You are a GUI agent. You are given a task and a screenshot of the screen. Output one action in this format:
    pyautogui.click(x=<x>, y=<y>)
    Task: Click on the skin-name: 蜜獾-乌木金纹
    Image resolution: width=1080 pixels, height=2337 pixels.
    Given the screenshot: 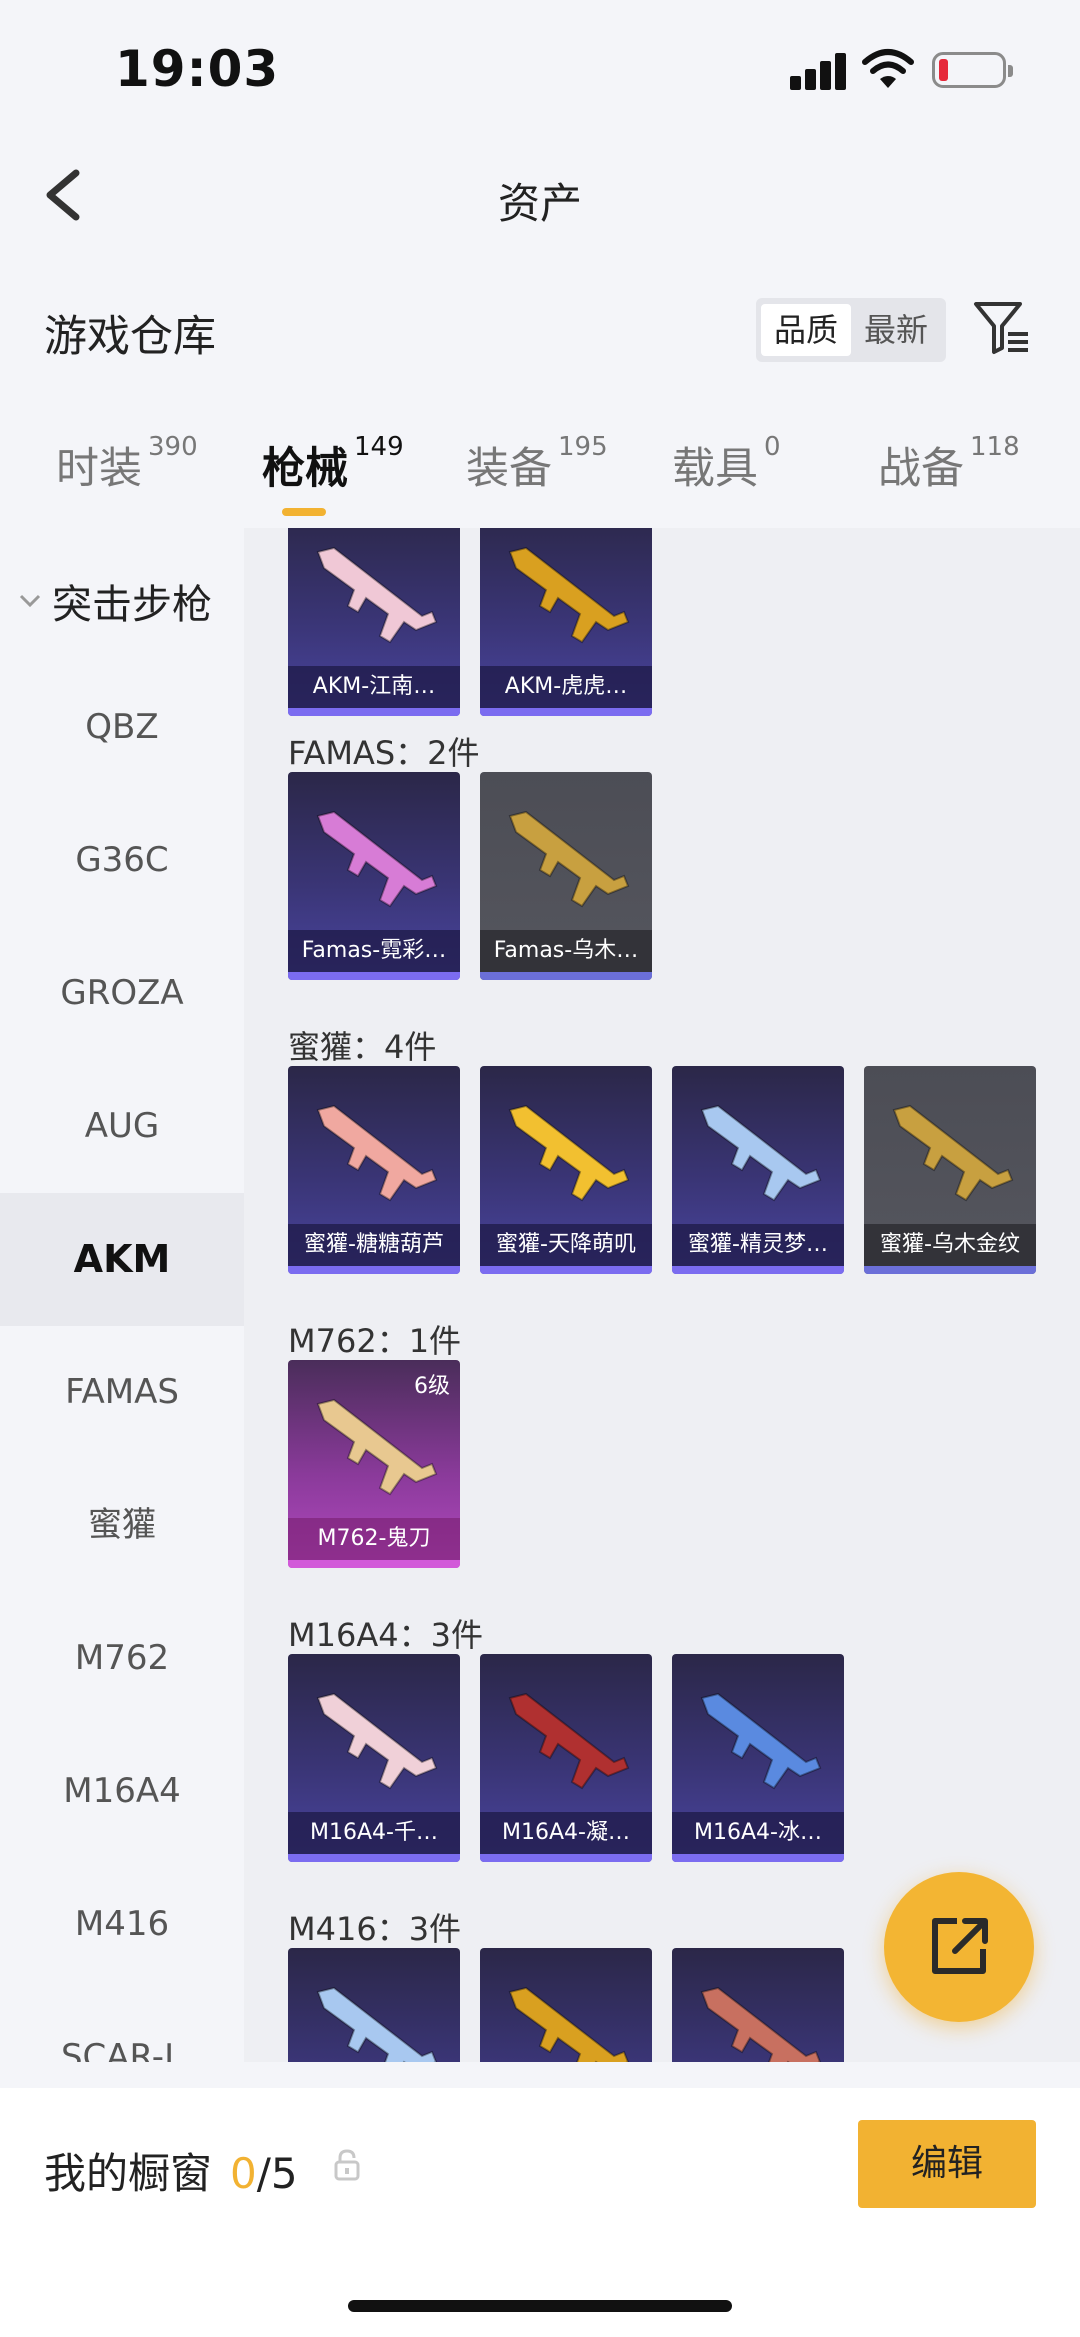 What is the action you would take?
    pyautogui.click(x=950, y=1245)
    